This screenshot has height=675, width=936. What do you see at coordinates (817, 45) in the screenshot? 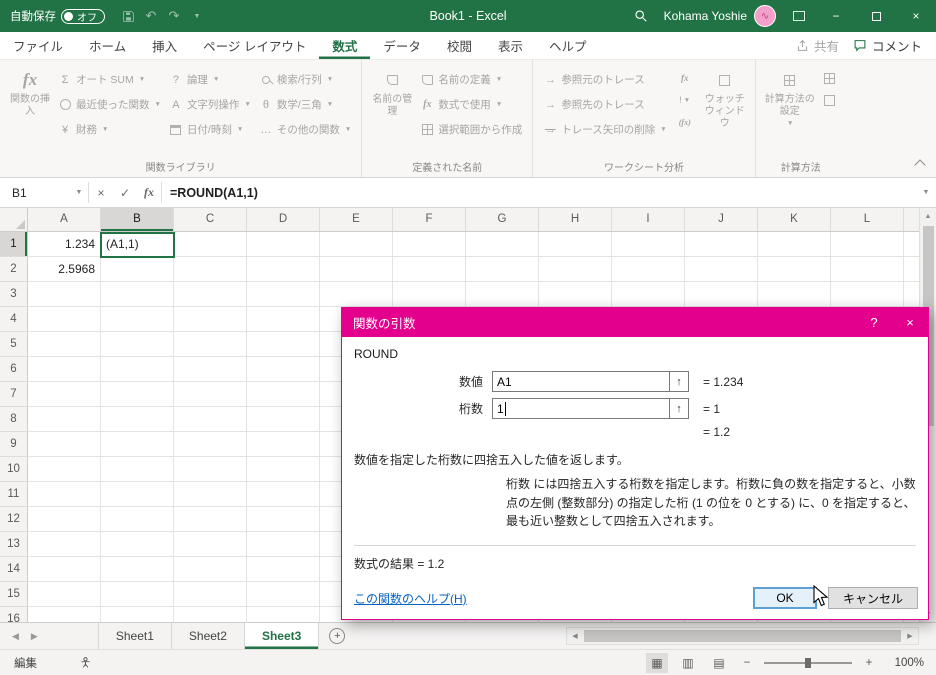
I see `share-button: 共有` at bounding box center [817, 45].